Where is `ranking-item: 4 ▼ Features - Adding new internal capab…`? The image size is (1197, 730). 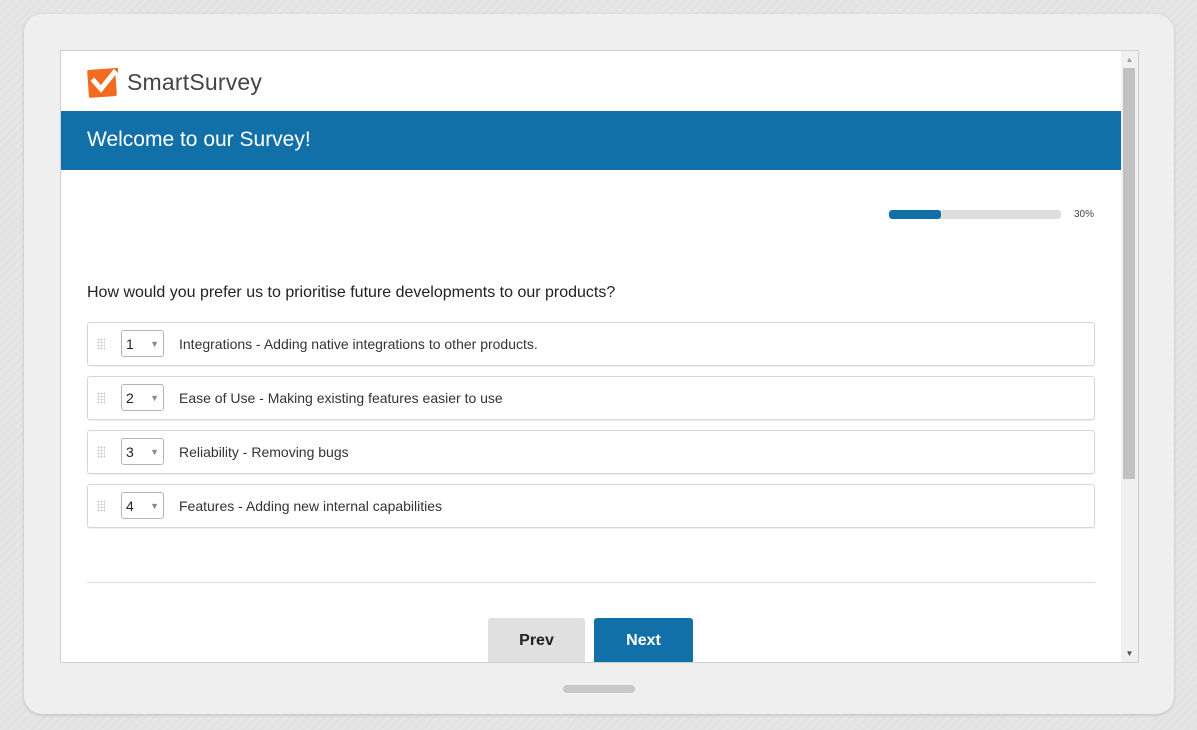
ranking-item: 4 ▼ Features - Adding new internal capab… is located at coordinates (591, 506).